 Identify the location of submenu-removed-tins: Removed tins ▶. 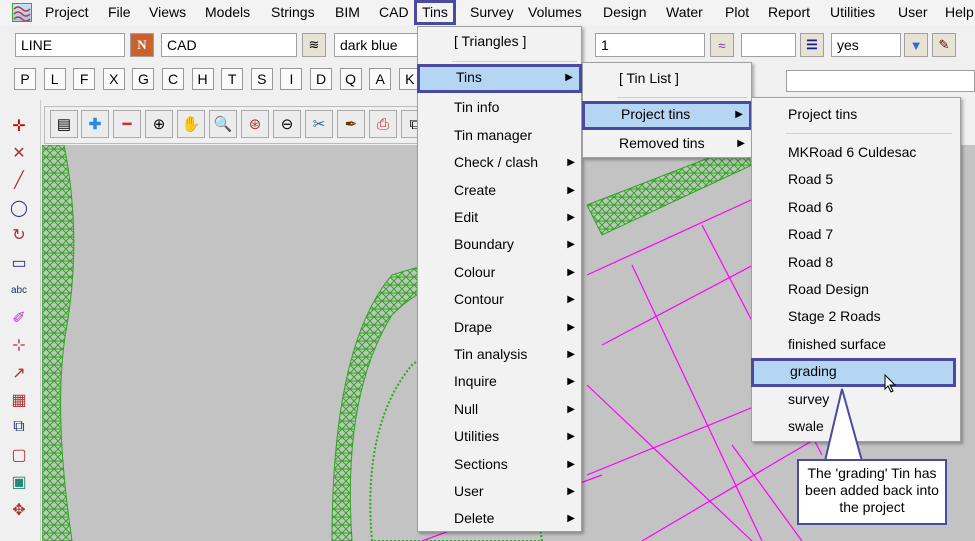
(667, 143).